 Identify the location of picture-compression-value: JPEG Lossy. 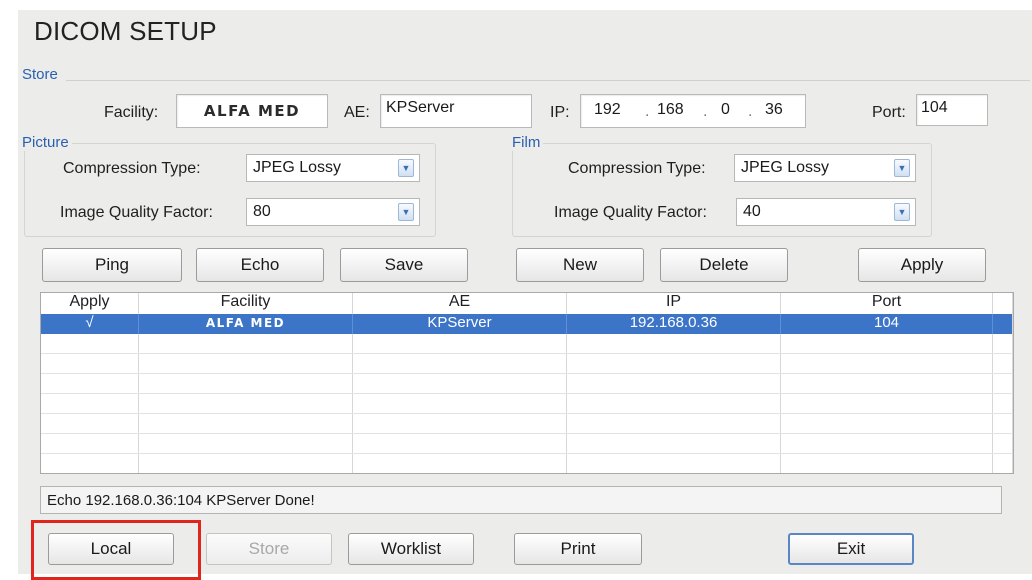
(297, 167).